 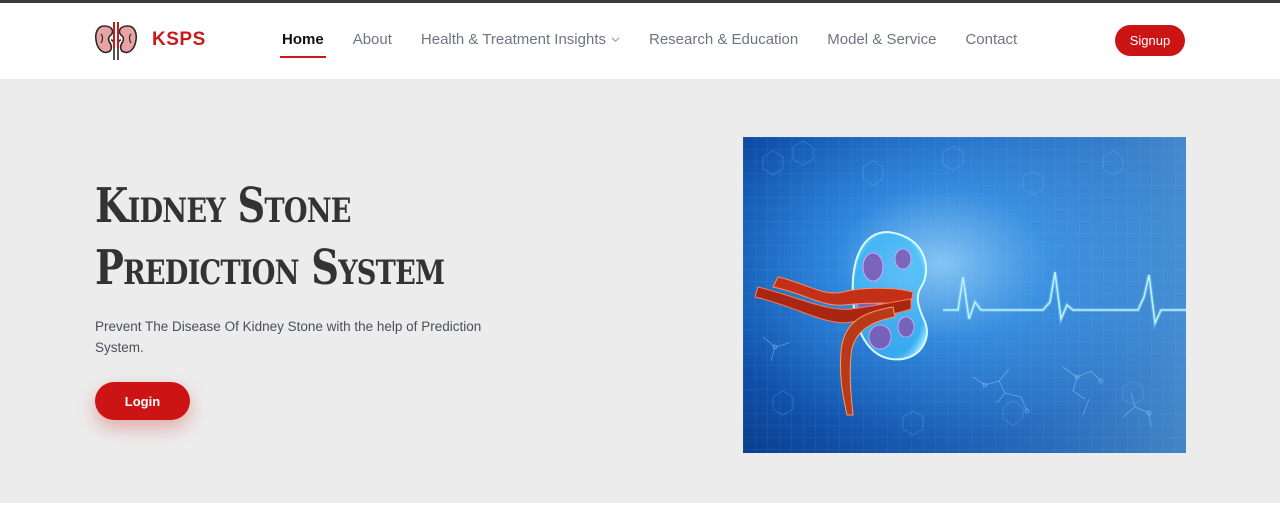 I want to click on page-bottom-edge, so click(x=640, y=506).